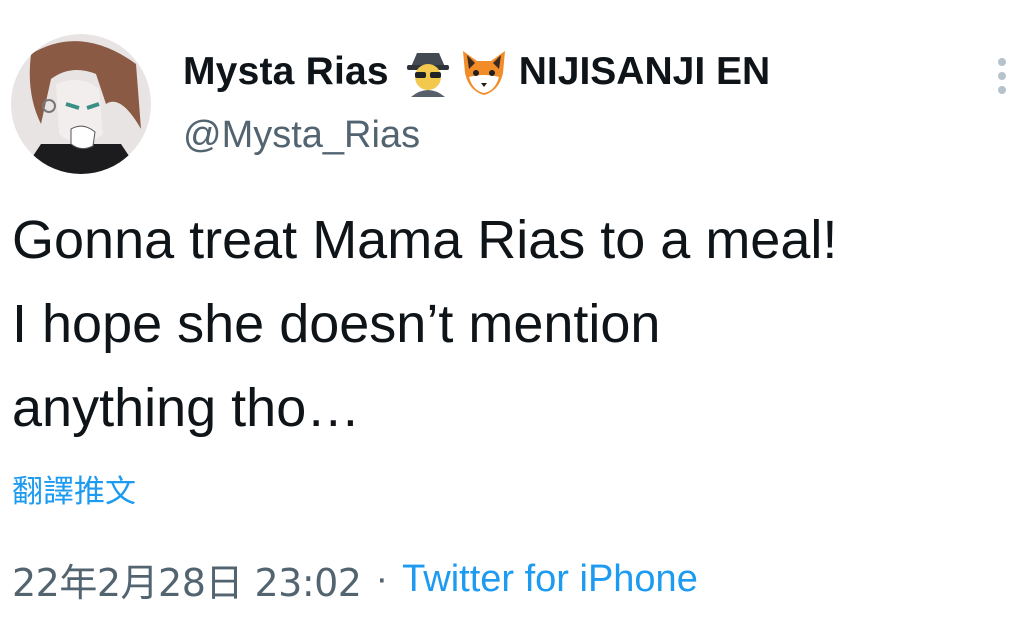  I want to click on tweet-timestamp: 22年2月28日 23:02, so click(187, 579).